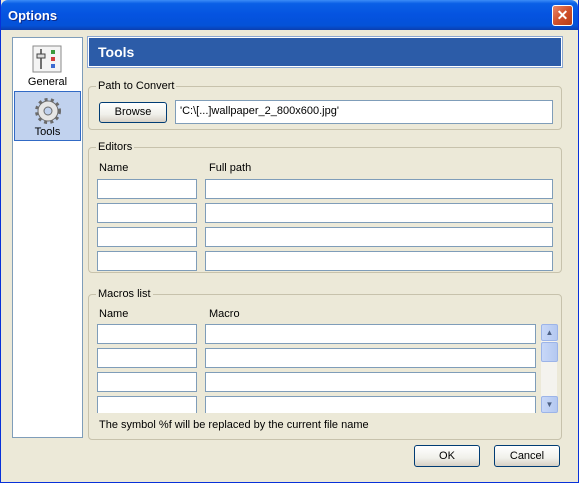 This screenshot has width=579, height=483. I want to click on cancel-button: Cancel, so click(527, 456).